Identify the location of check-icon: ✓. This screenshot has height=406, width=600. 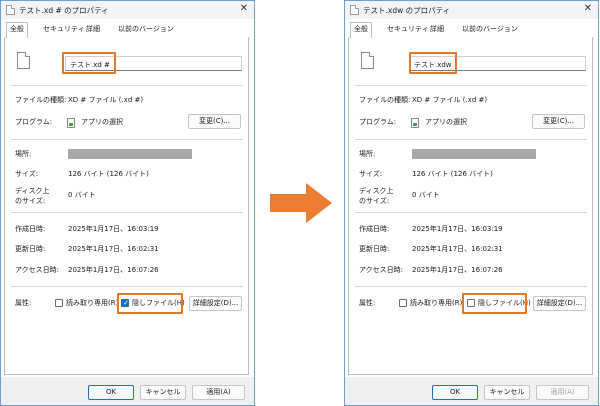
(126, 303).